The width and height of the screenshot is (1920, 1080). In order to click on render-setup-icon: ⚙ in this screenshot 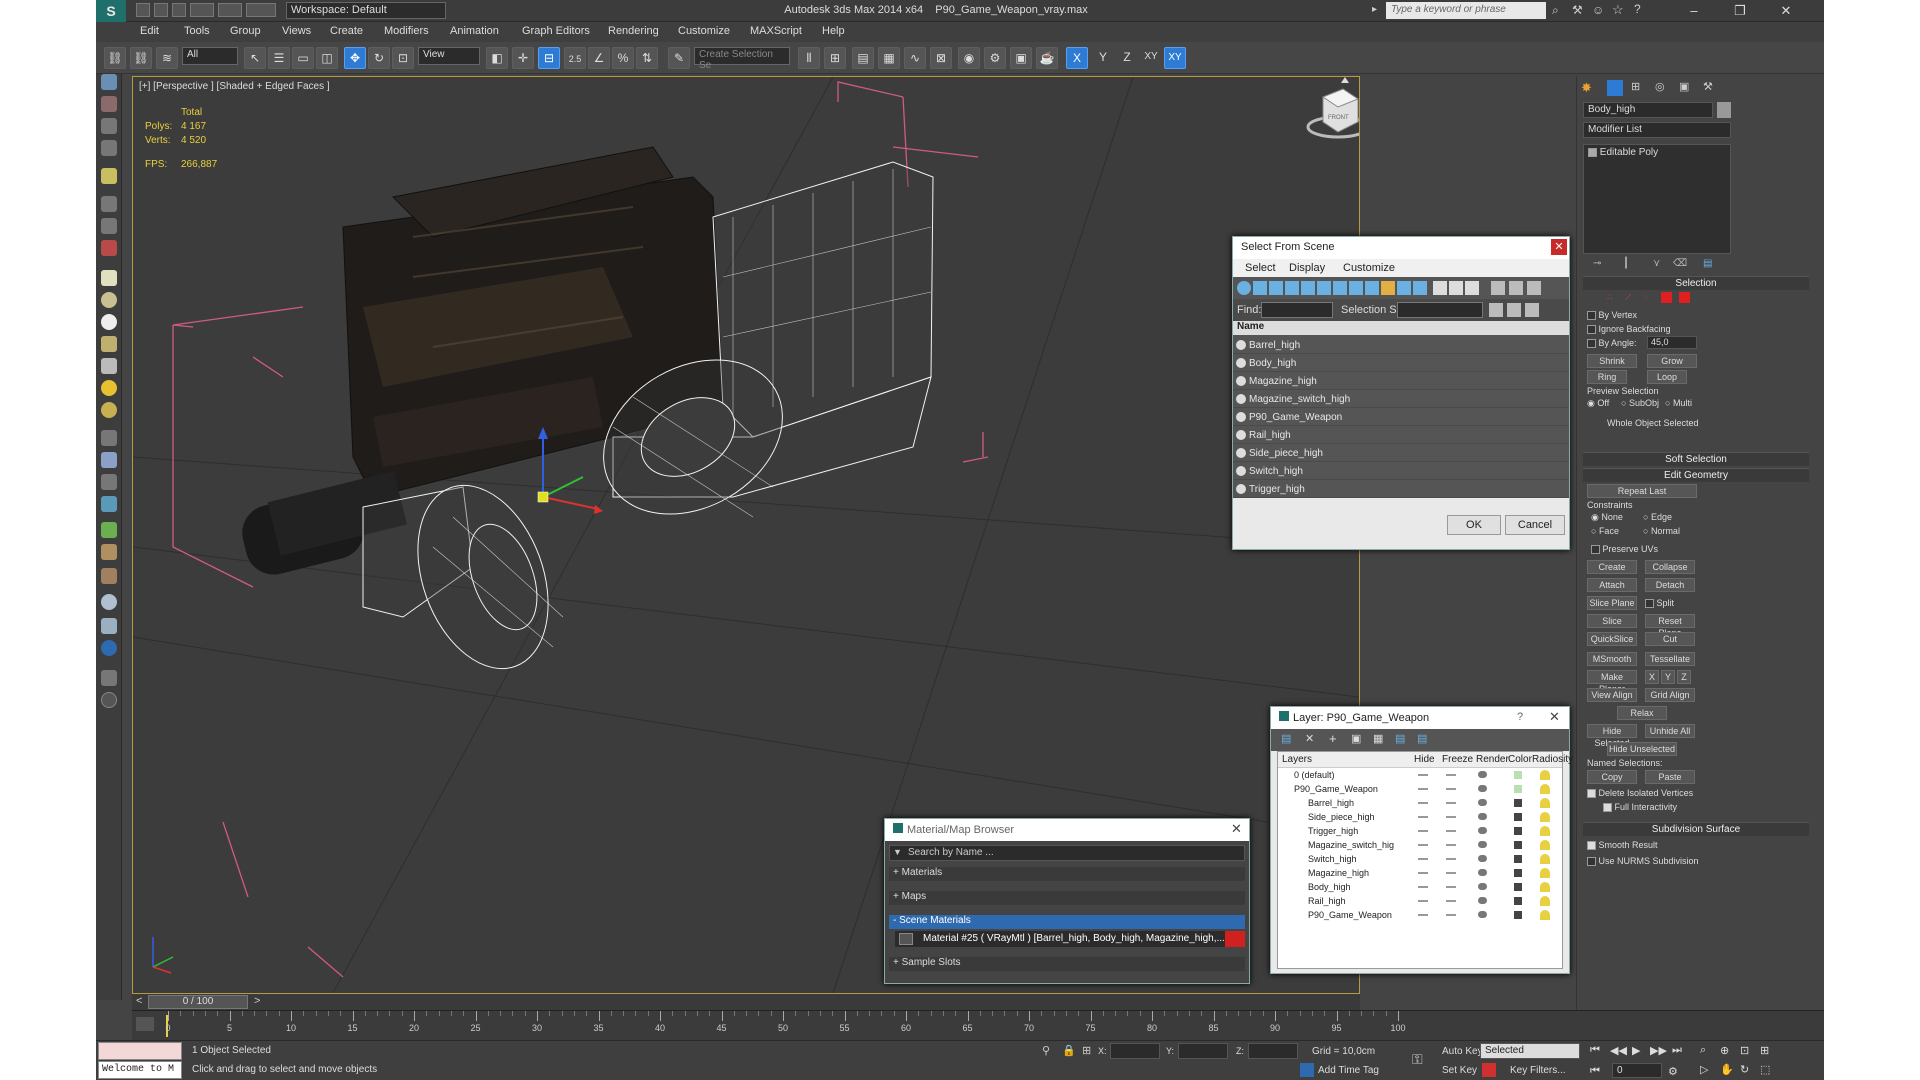, I will do `click(995, 58)`.